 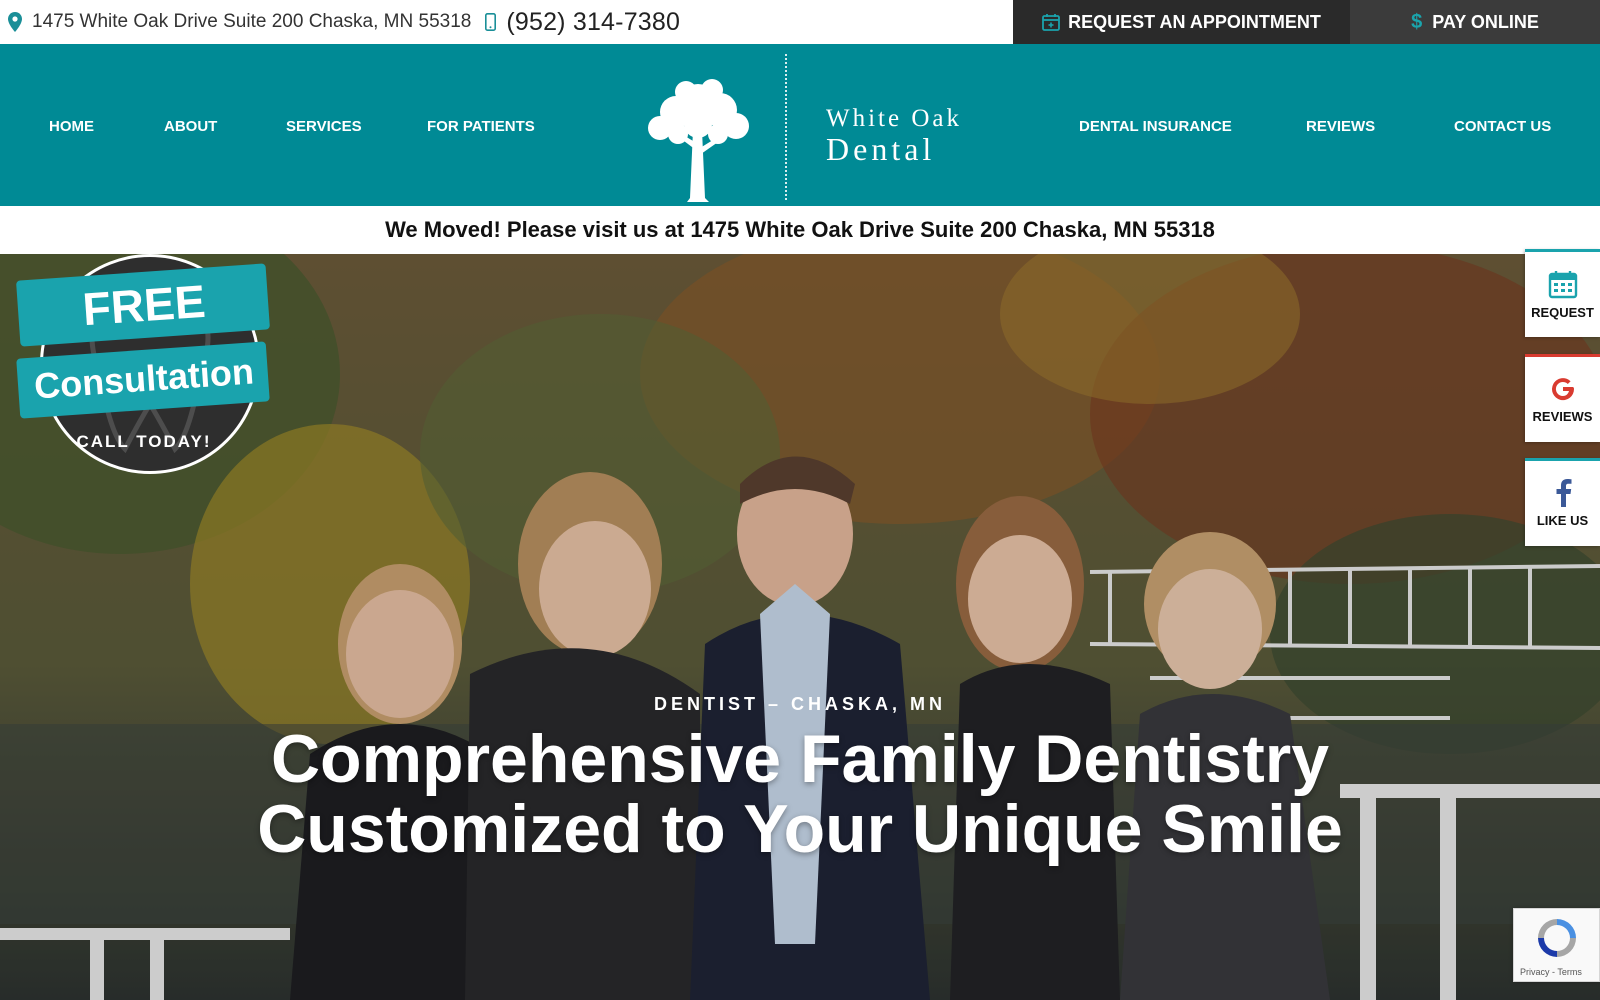 I want to click on dollar-icon: $, so click(x=1417, y=21).